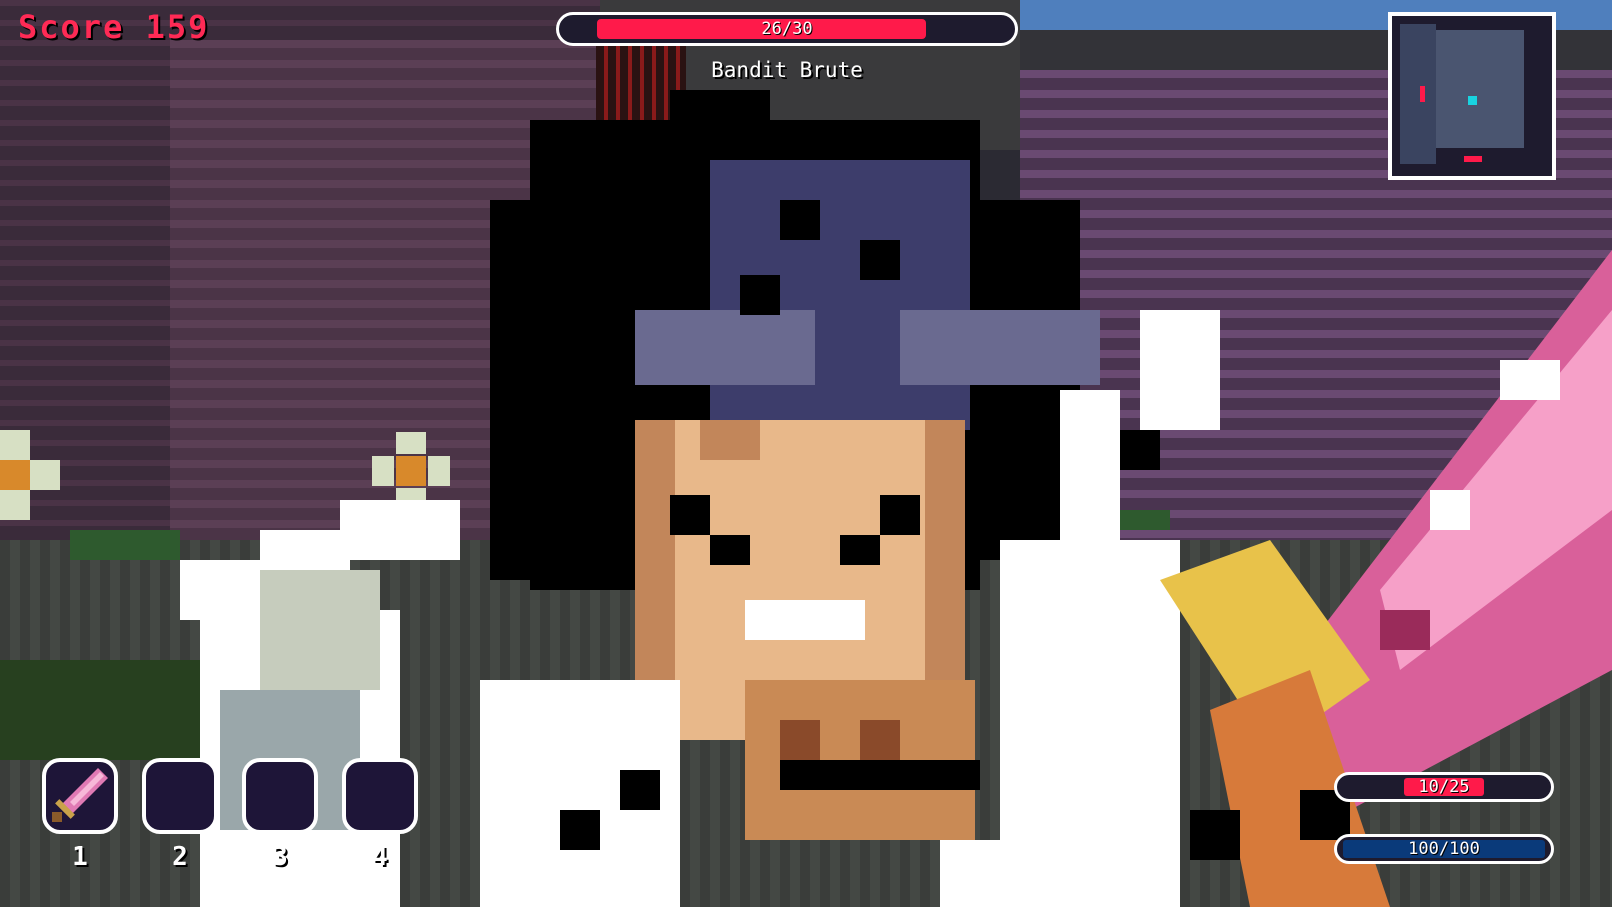 Image resolution: width=1612 pixels, height=907 pixels. Describe the element at coordinates (180, 857) in the screenshot. I see `hotbar-slot-number: 2` at that location.